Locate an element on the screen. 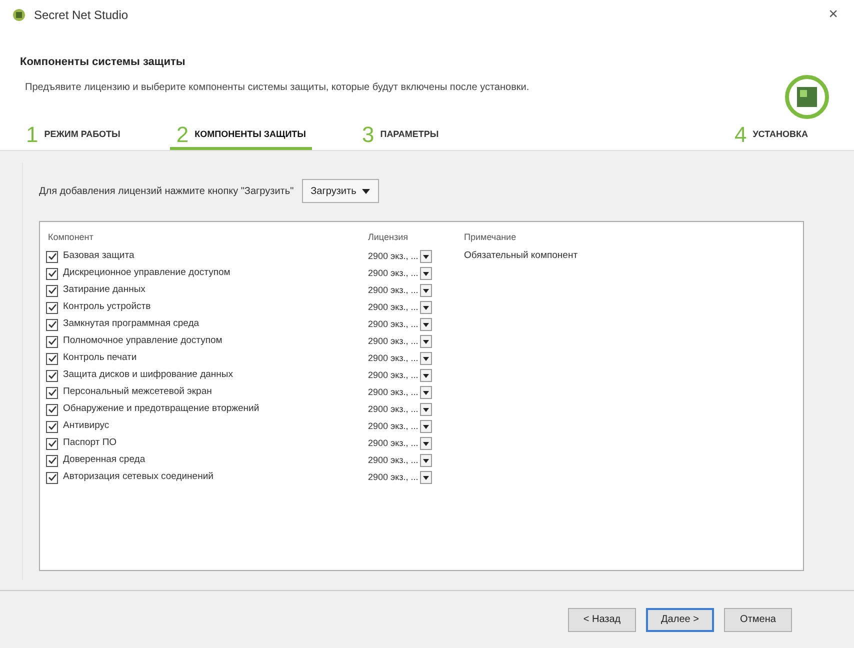 Image resolution: width=854 pixels, height=648 pixels. component-name: Доверенная среда is located at coordinates (104, 460).